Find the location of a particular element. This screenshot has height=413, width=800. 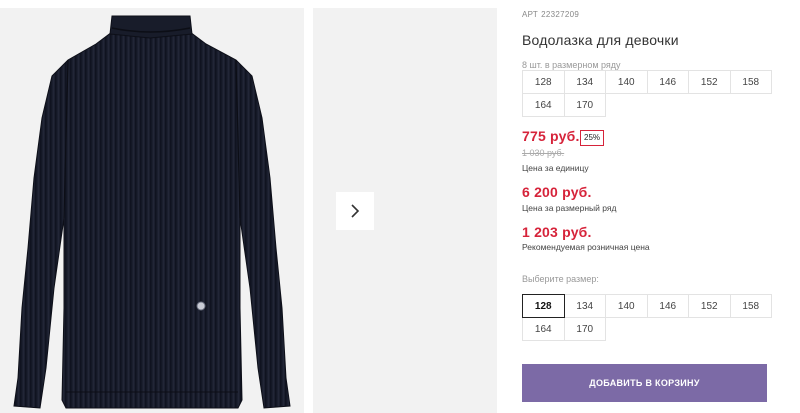

size-selector: 128 134 140 146 152 158 164 170 is located at coordinates (647, 317).